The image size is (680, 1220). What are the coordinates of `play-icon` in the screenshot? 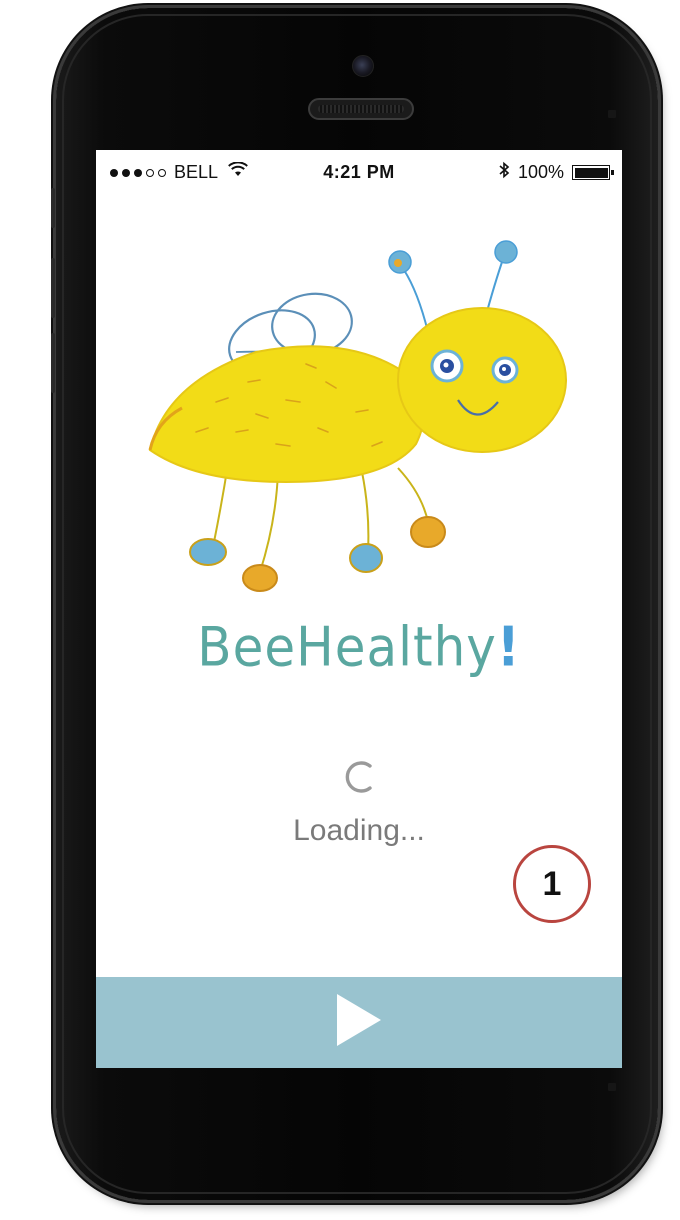 It's located at (359, 1022).